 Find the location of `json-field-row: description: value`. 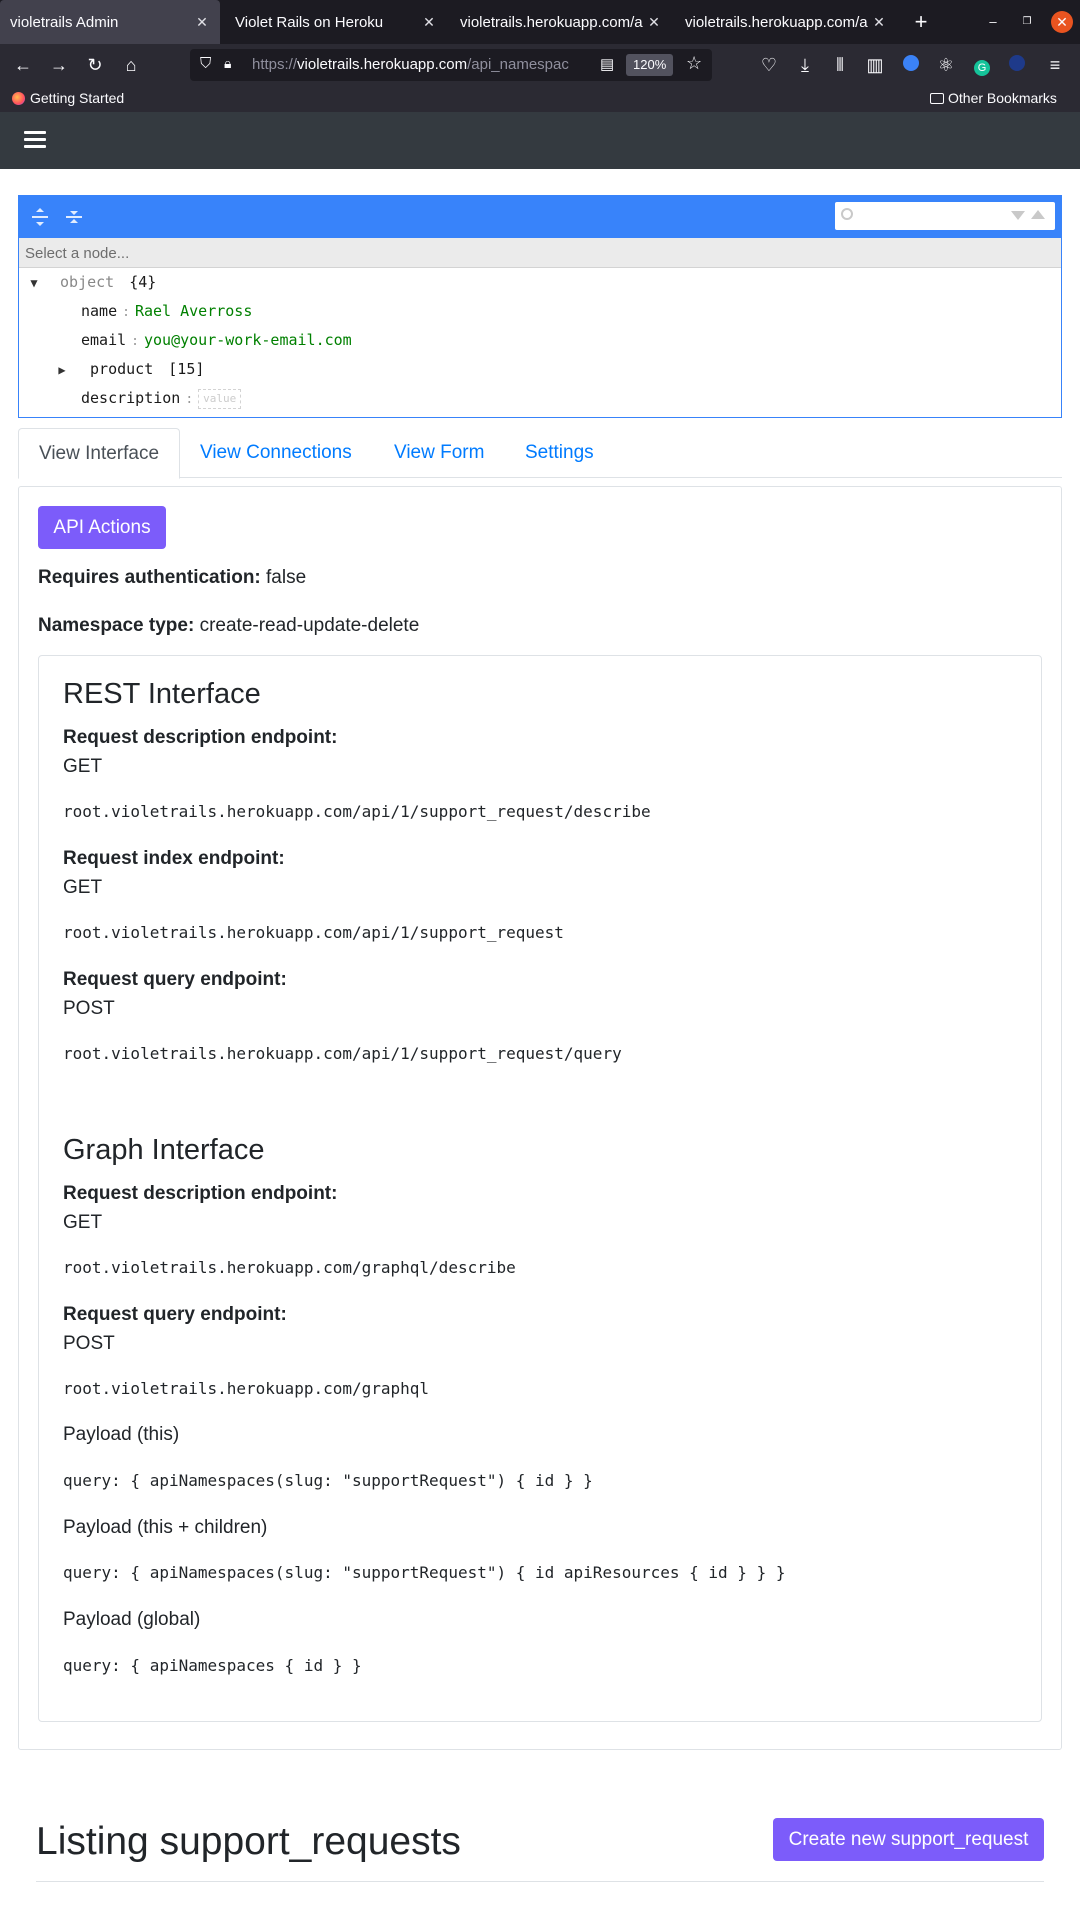

json-field-row: description: value is located at coordinates (161, 398).